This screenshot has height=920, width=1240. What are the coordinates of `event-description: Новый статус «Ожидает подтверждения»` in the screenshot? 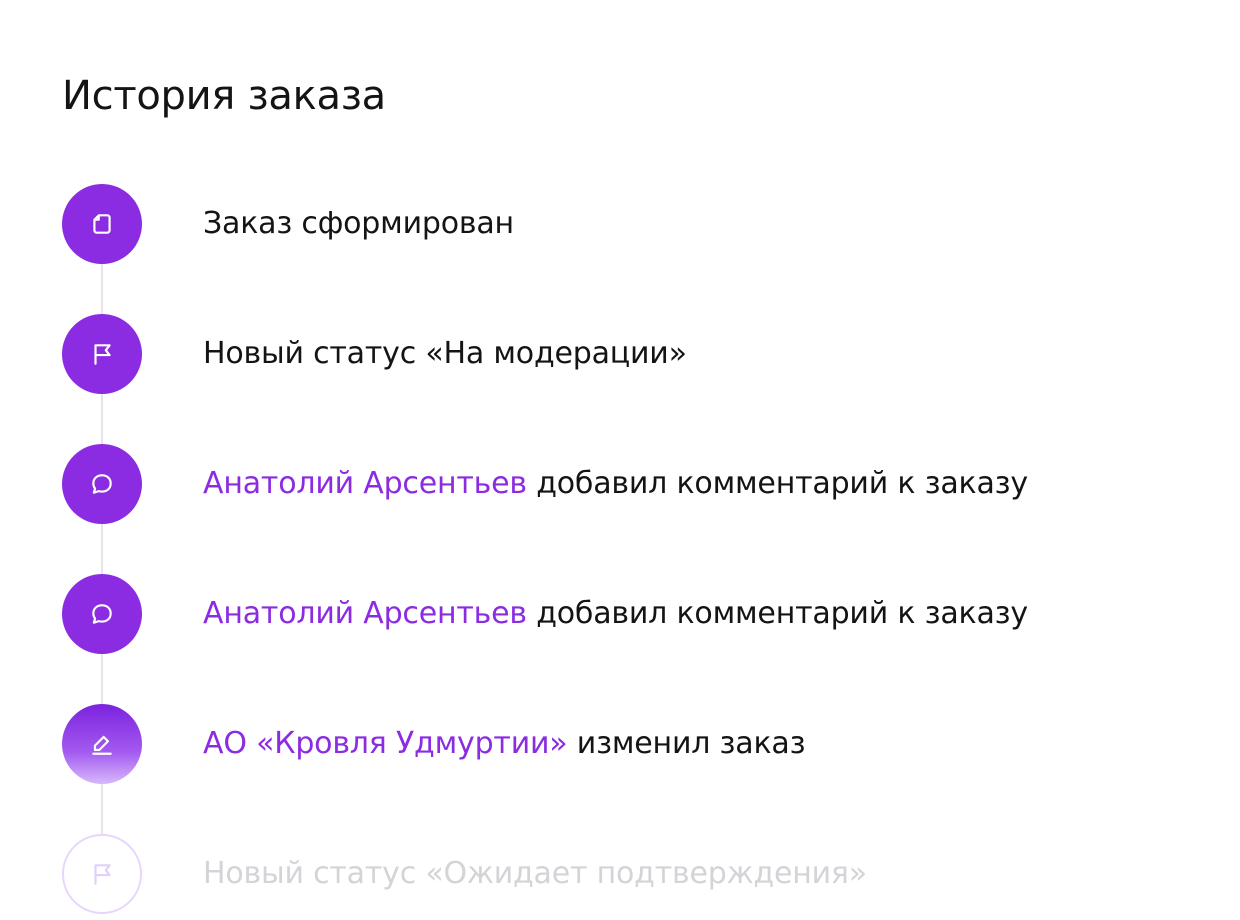 It's located at (535, 873).